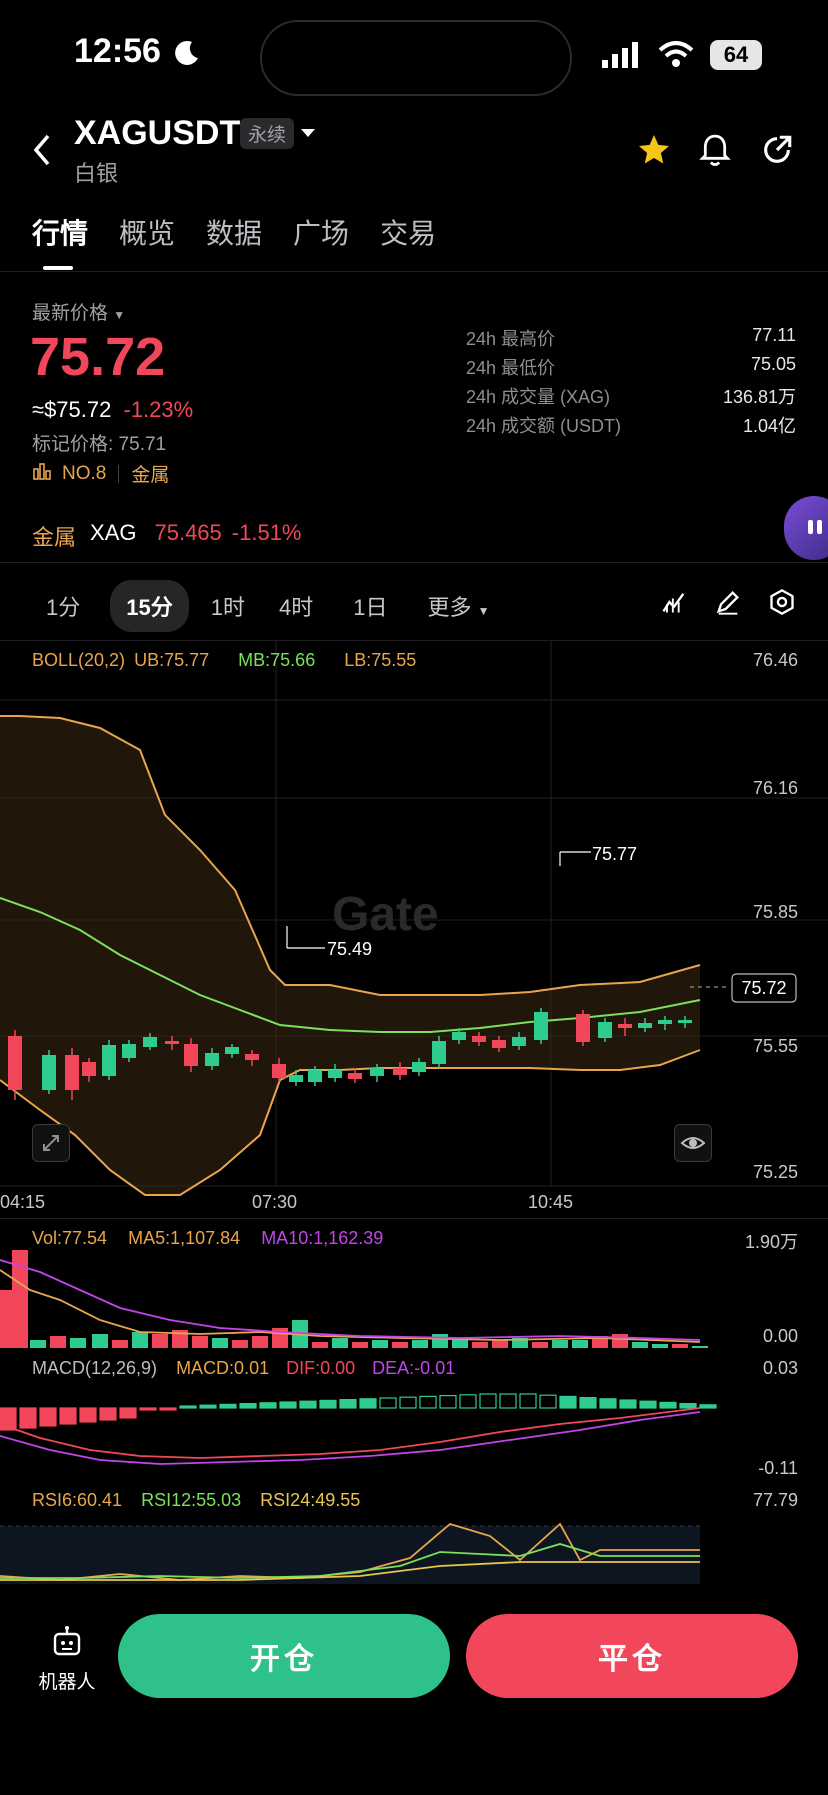  Describe the element at coordinates (84, 473) in the screenshot. I see `rank-text: NO.8` at that location.